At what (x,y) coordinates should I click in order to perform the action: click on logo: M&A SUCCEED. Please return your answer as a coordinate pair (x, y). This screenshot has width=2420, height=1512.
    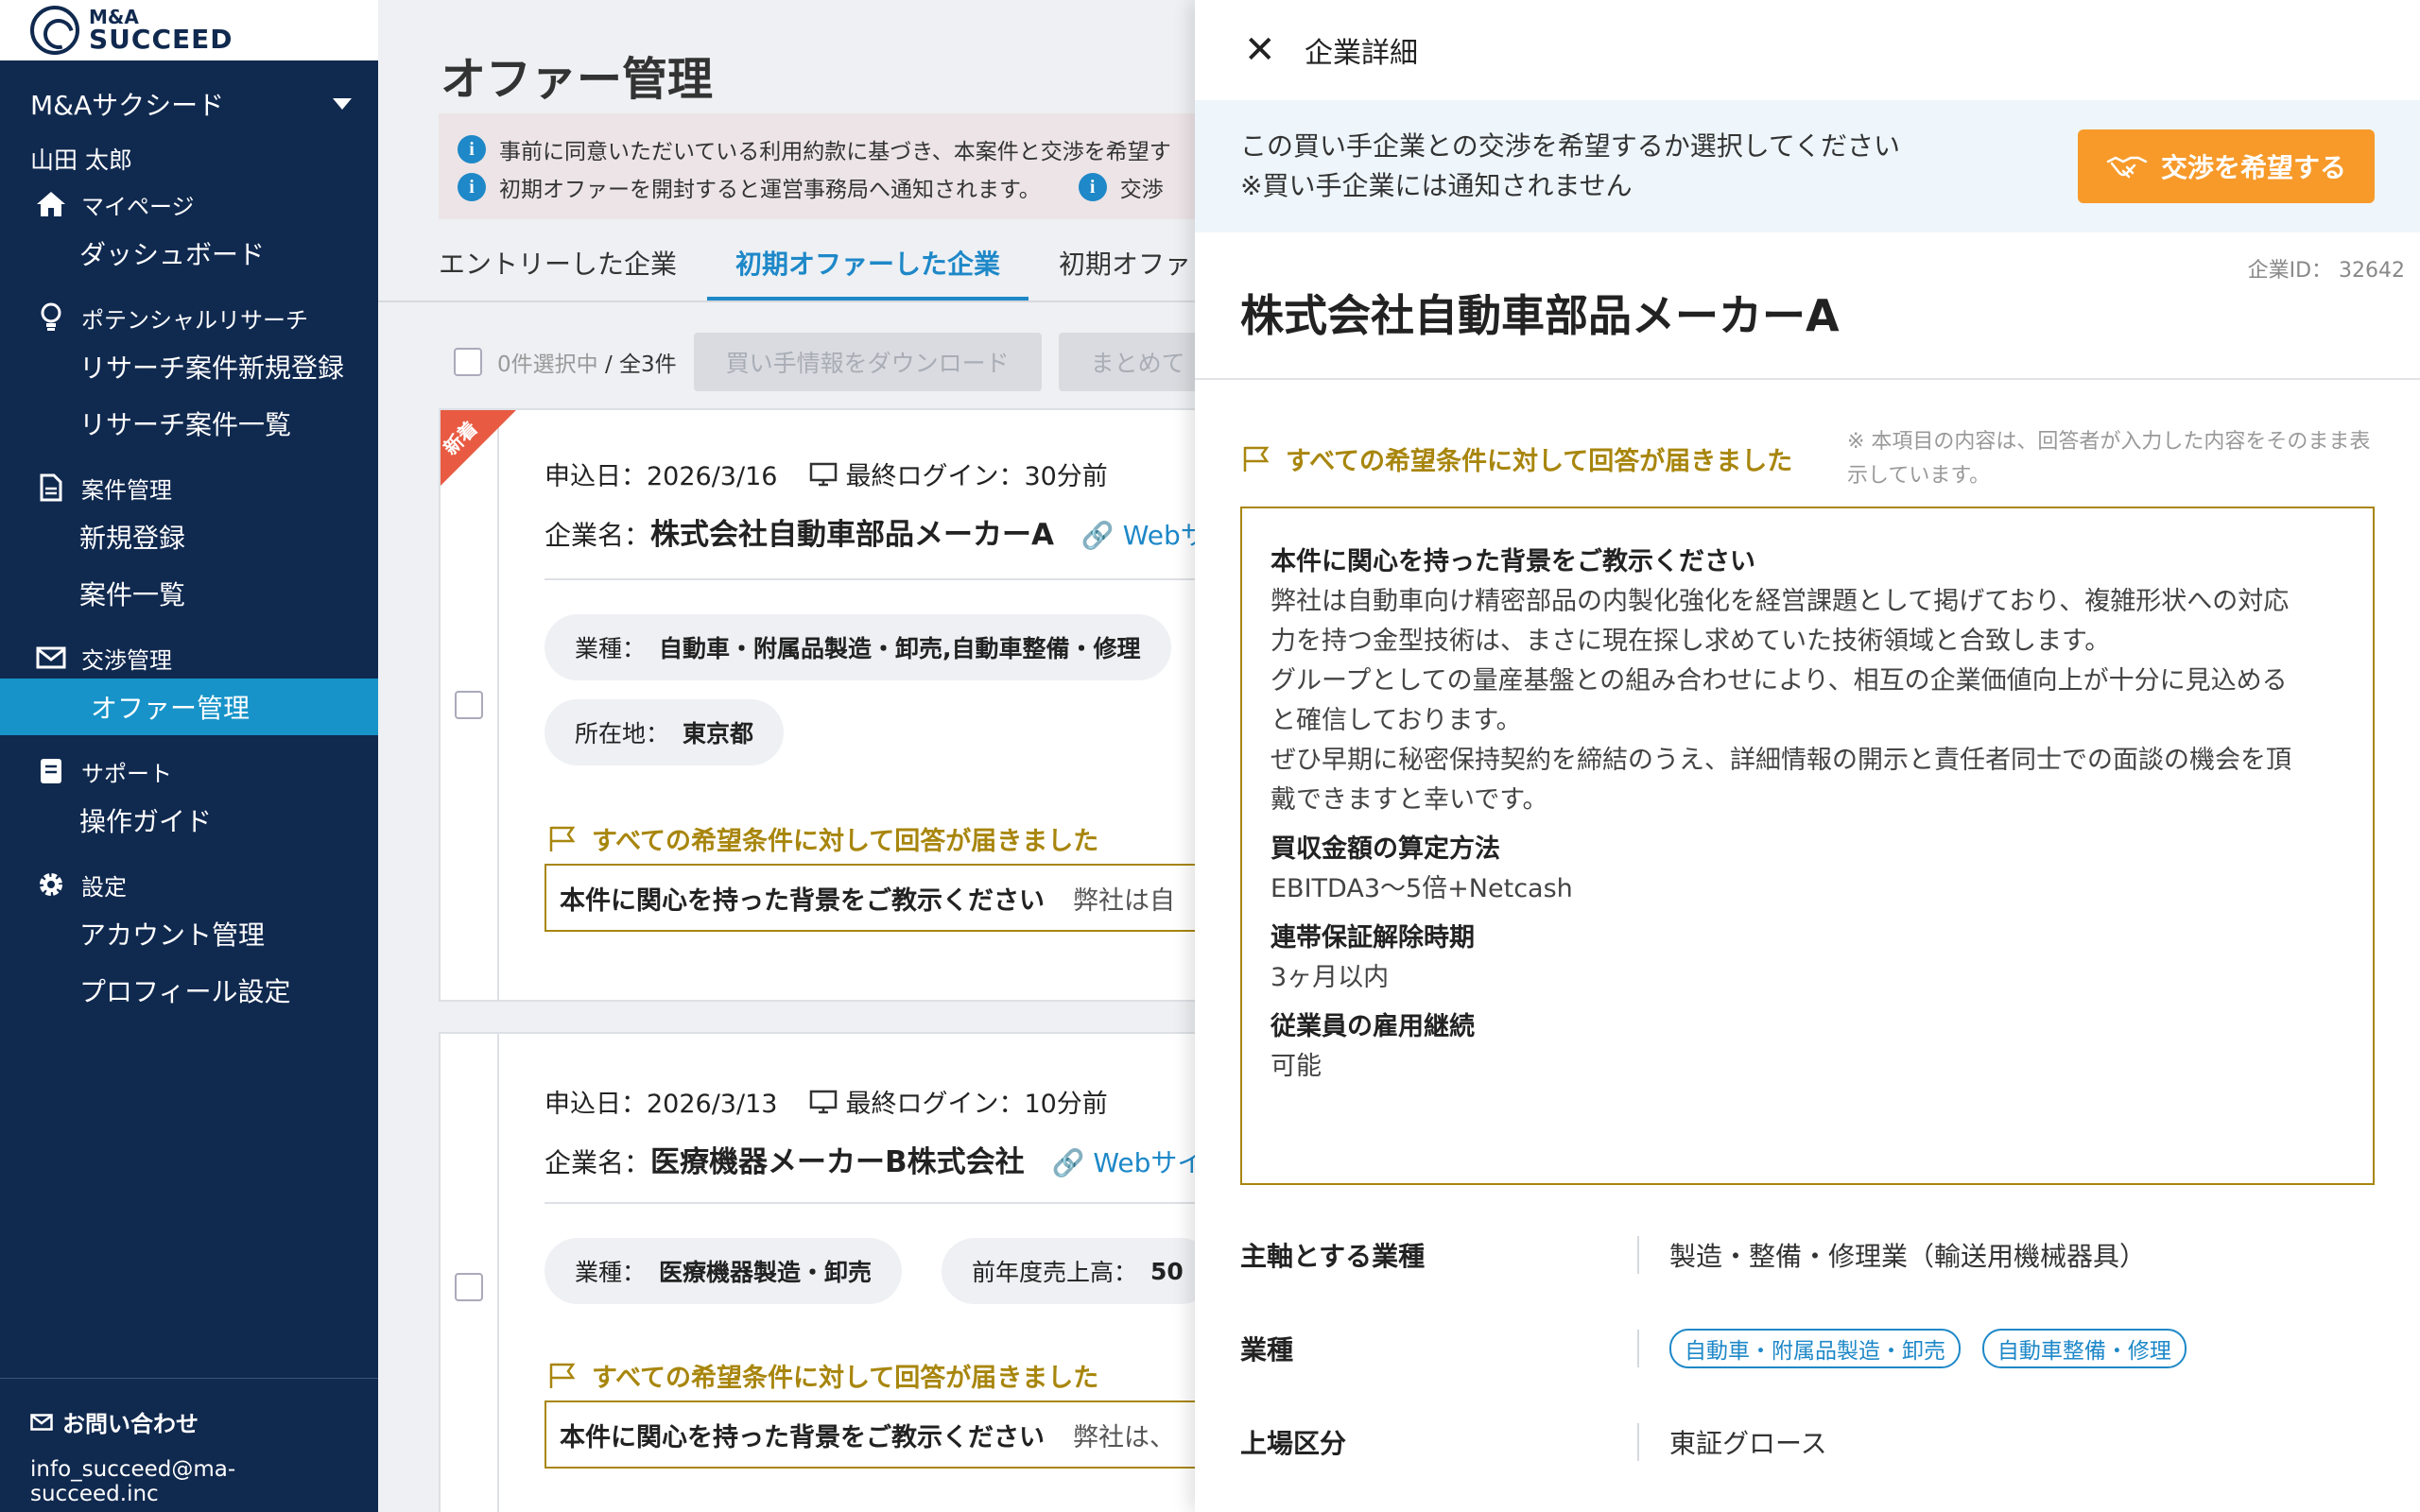
    Looking at the image, I should click on (189, 30).